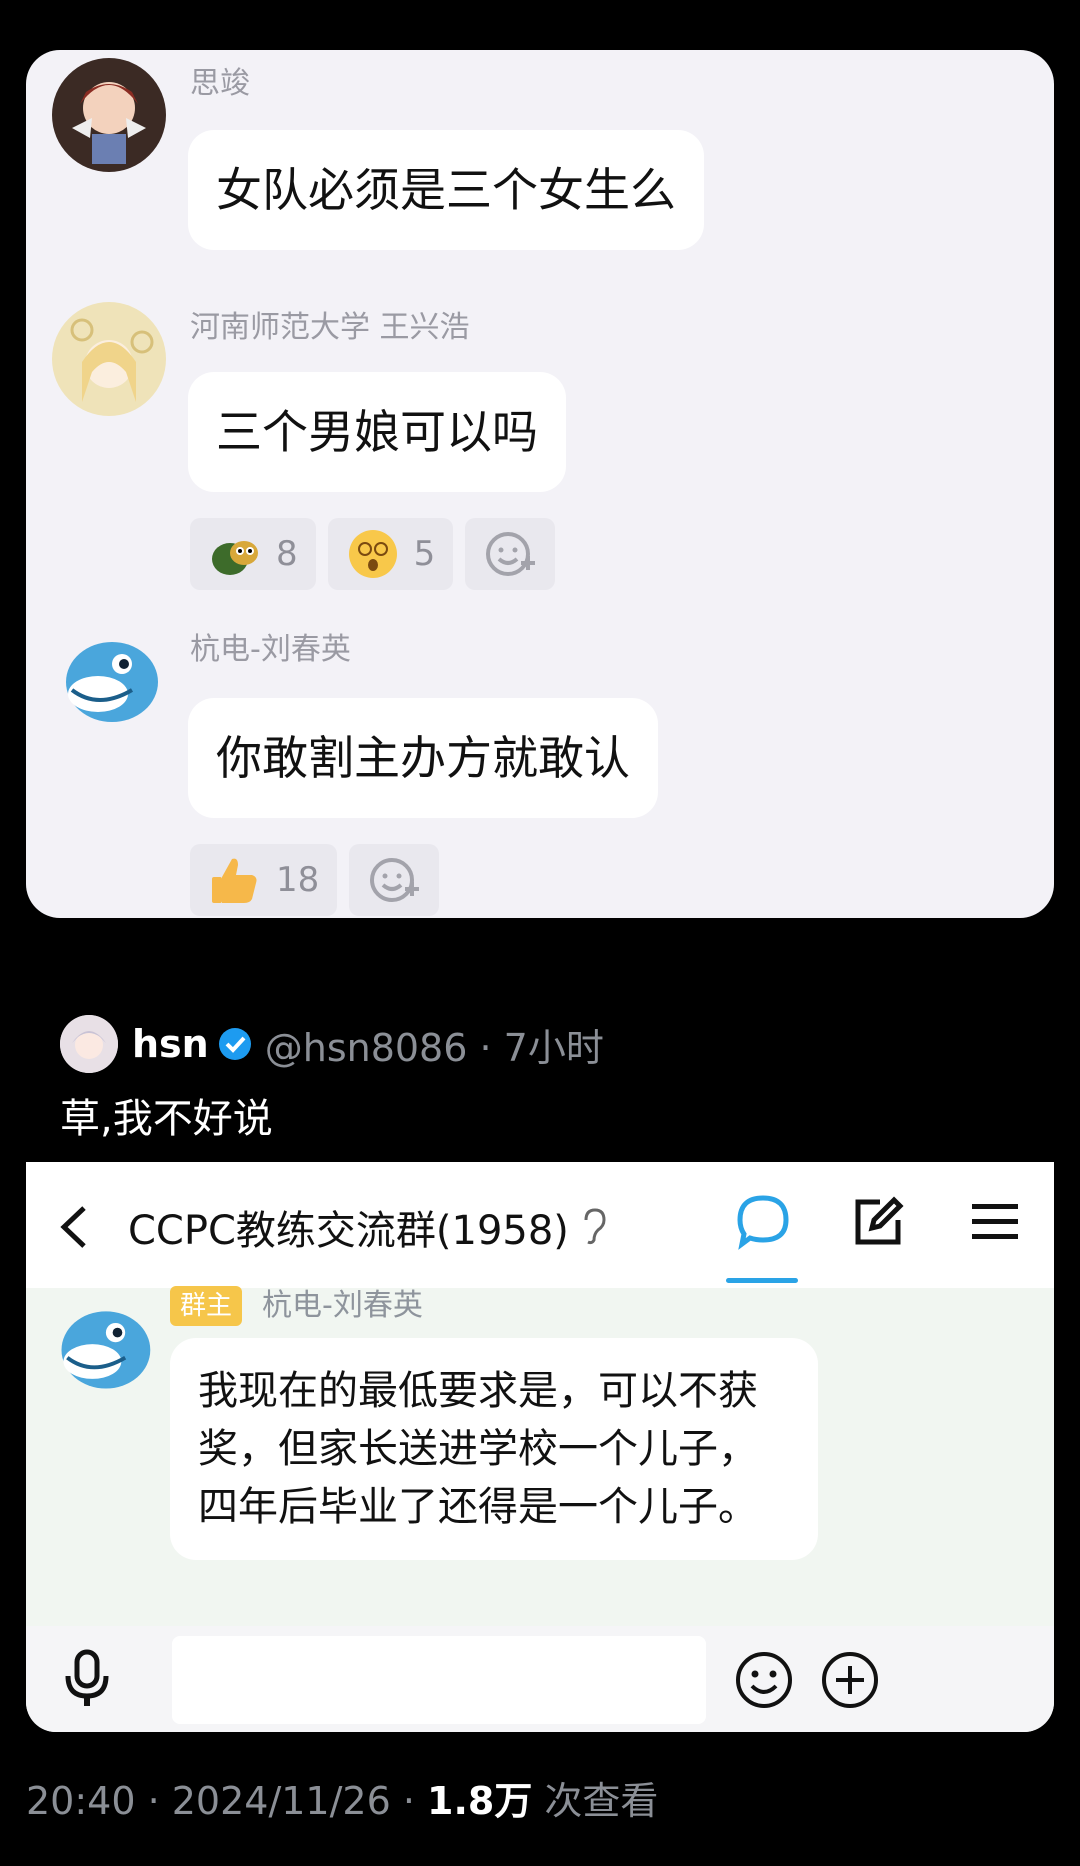  Describe the element at coordinates (287, 554) in the screenshot. I see `reaction-count: 8` at that location.